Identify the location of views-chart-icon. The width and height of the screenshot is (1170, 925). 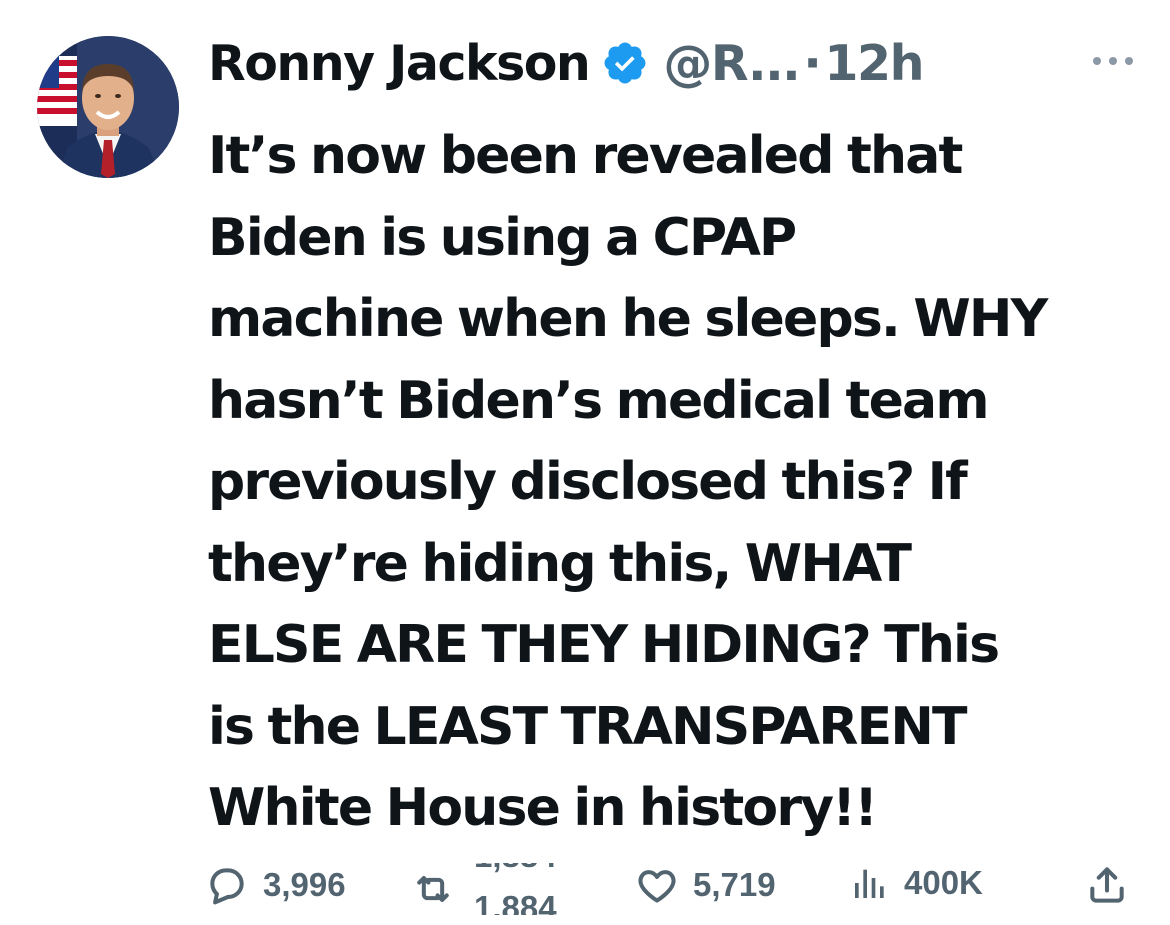
(870, 883).